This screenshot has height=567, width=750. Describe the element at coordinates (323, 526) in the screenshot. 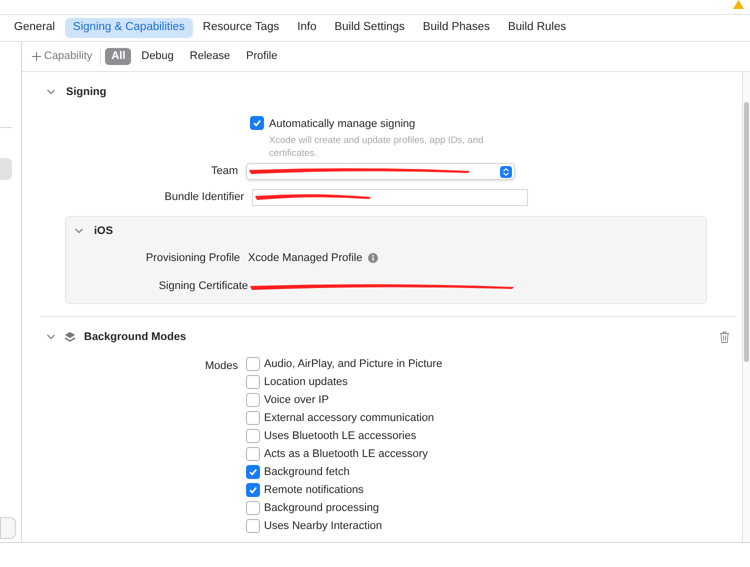

I see `checkbox-label: Uses Nearby Interaction` at that location.